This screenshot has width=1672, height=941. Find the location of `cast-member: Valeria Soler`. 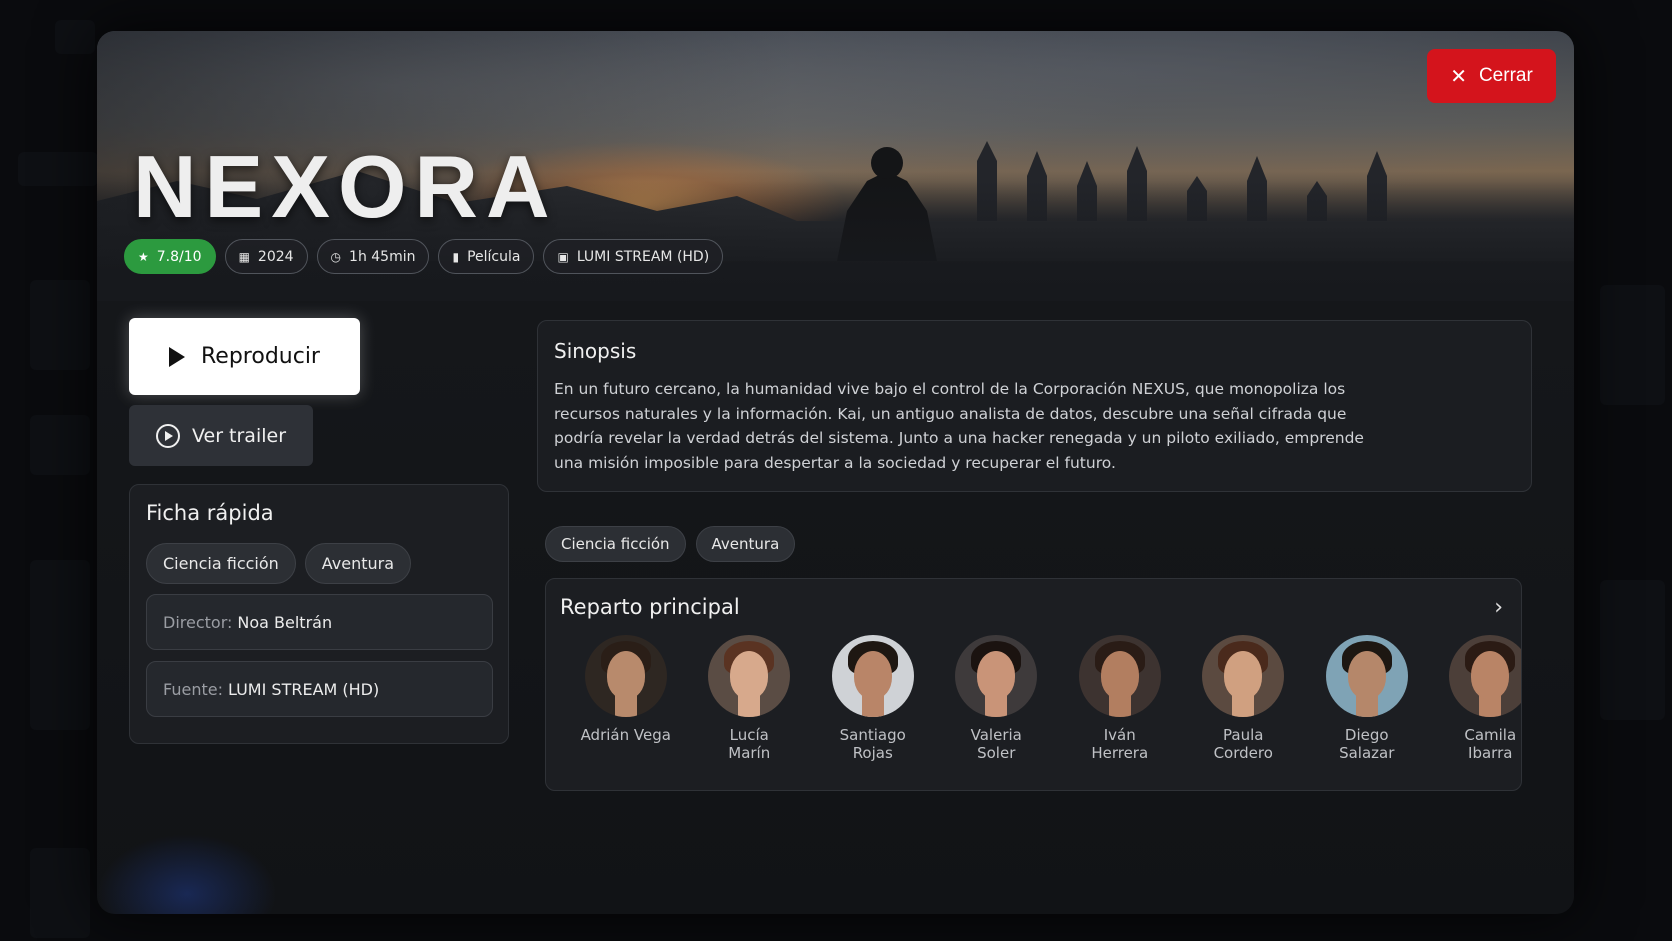

cast-member: Valeria Soler is located at coordinates (997, 698).